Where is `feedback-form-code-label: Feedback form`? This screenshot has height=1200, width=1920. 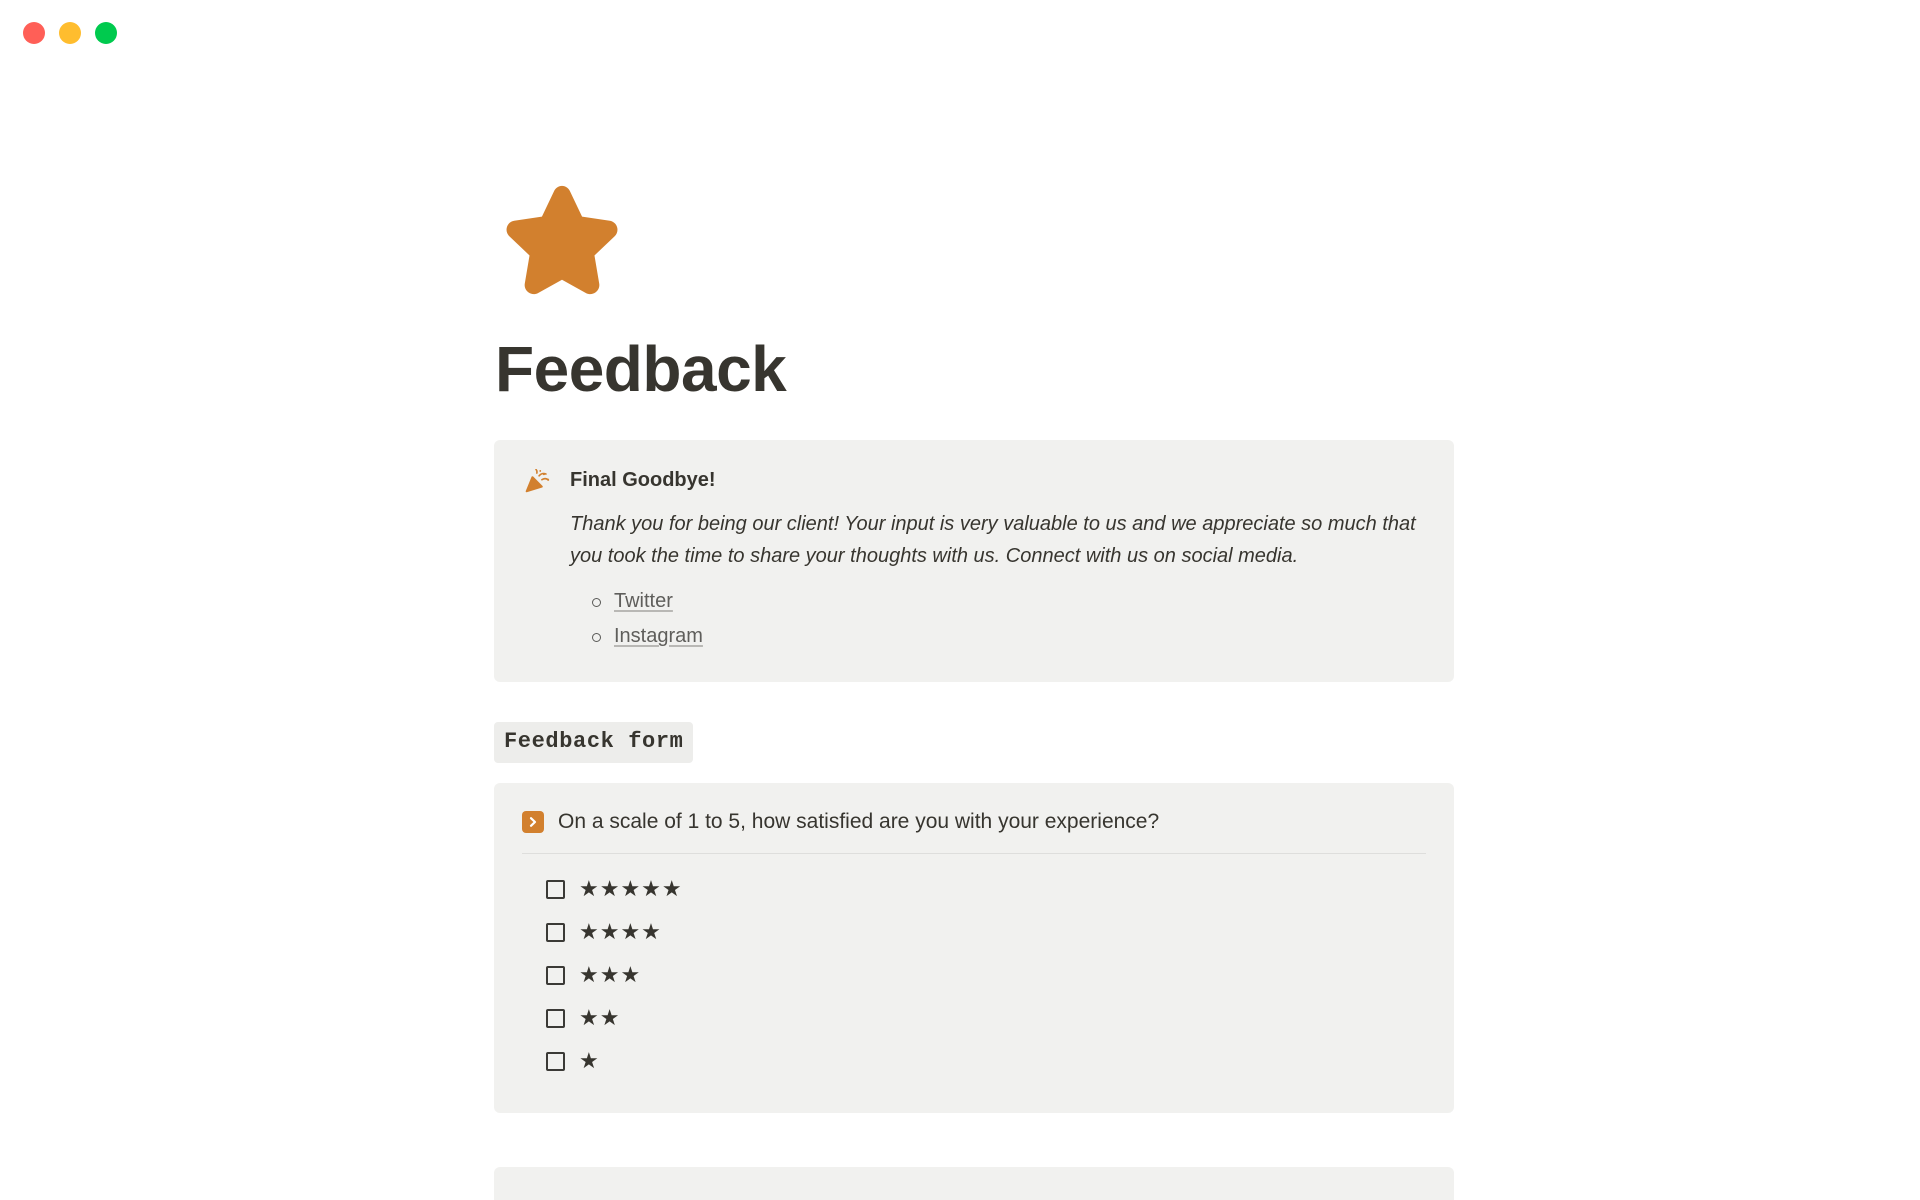 feedback-form-code-label: Feedback form is located at coordinates (594, 743).